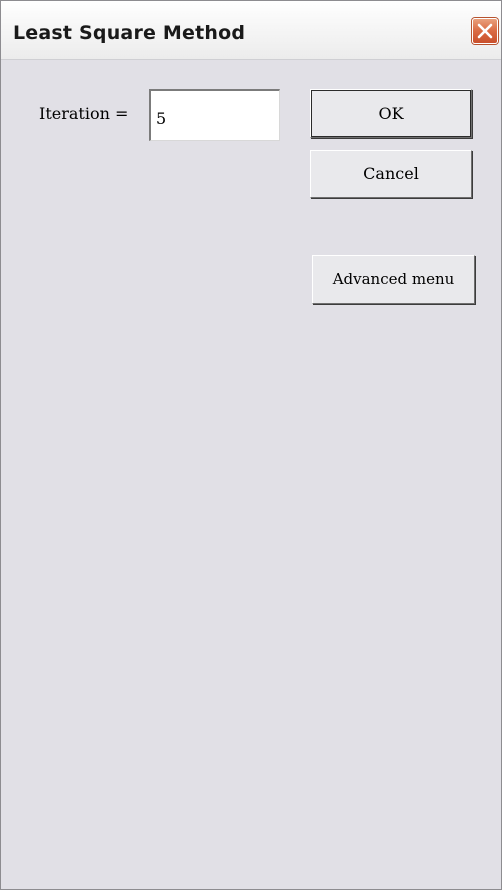 The height and width of the screenshot is (890, 502). Describe the element at coordinates (84, 113) in the screenshot. I see `iteration-label: Iteration =` at that location.